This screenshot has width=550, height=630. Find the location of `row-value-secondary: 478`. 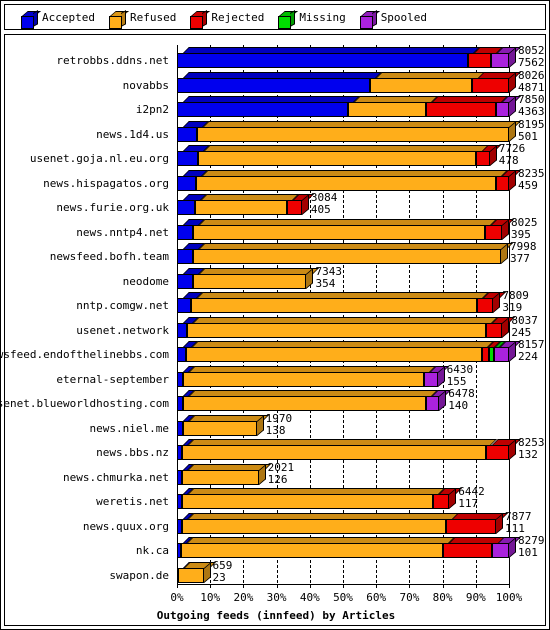

row-value-secondary: 478 is located at coordinates (508, 160).